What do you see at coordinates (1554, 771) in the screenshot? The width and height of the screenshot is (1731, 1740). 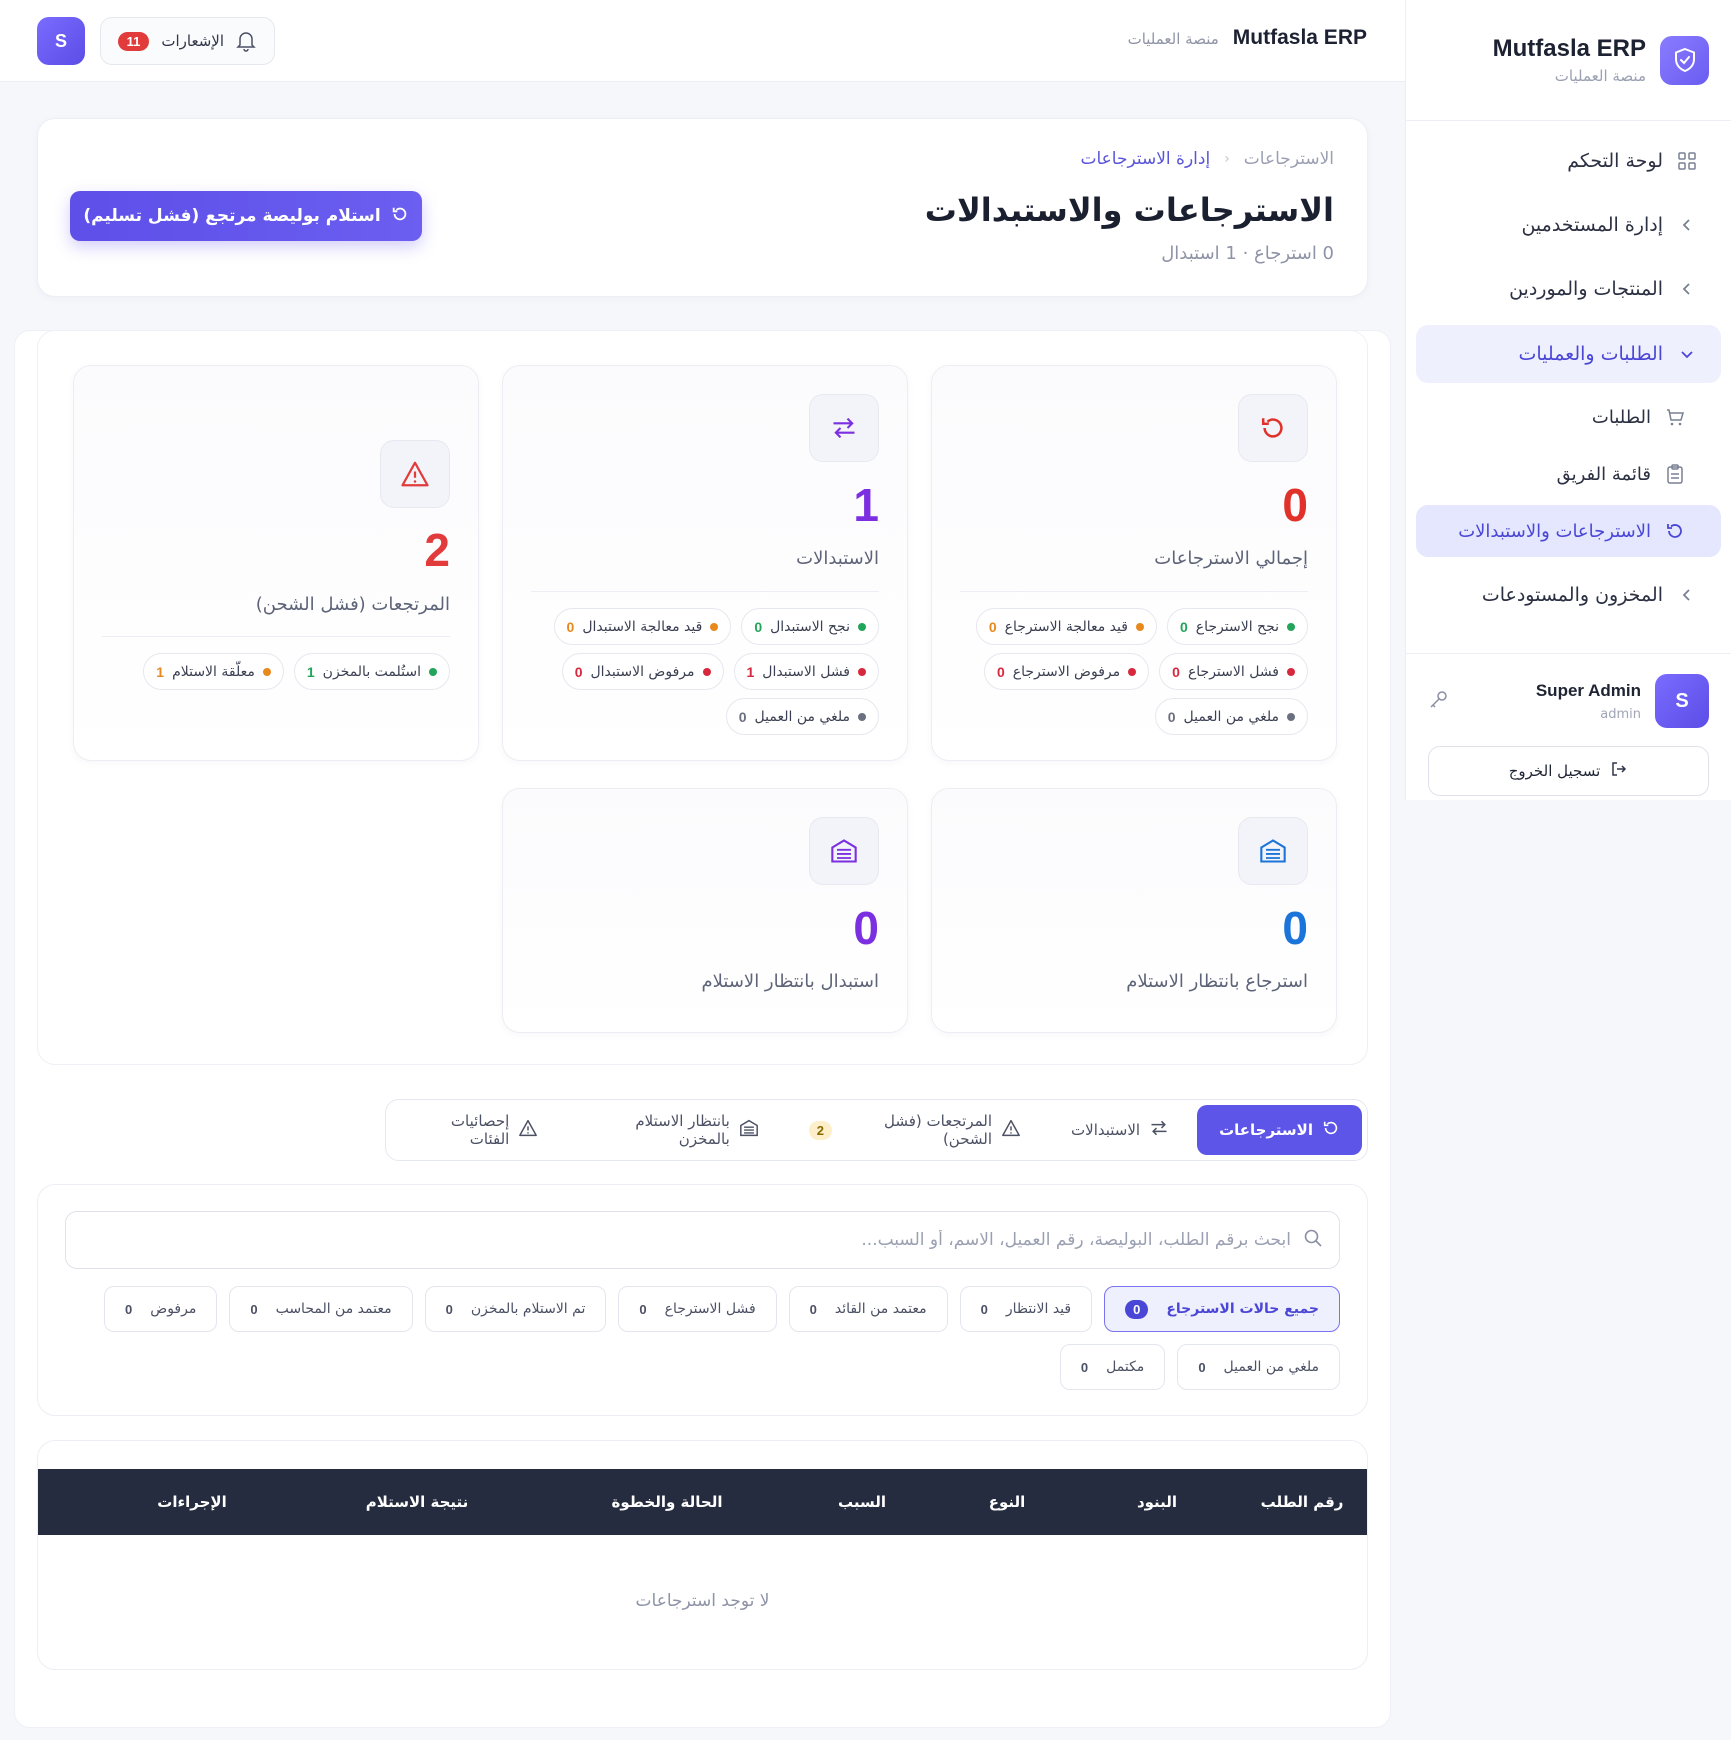 I see `logout-label: تسجيل الخروج` at bounding box center [1554, 771].